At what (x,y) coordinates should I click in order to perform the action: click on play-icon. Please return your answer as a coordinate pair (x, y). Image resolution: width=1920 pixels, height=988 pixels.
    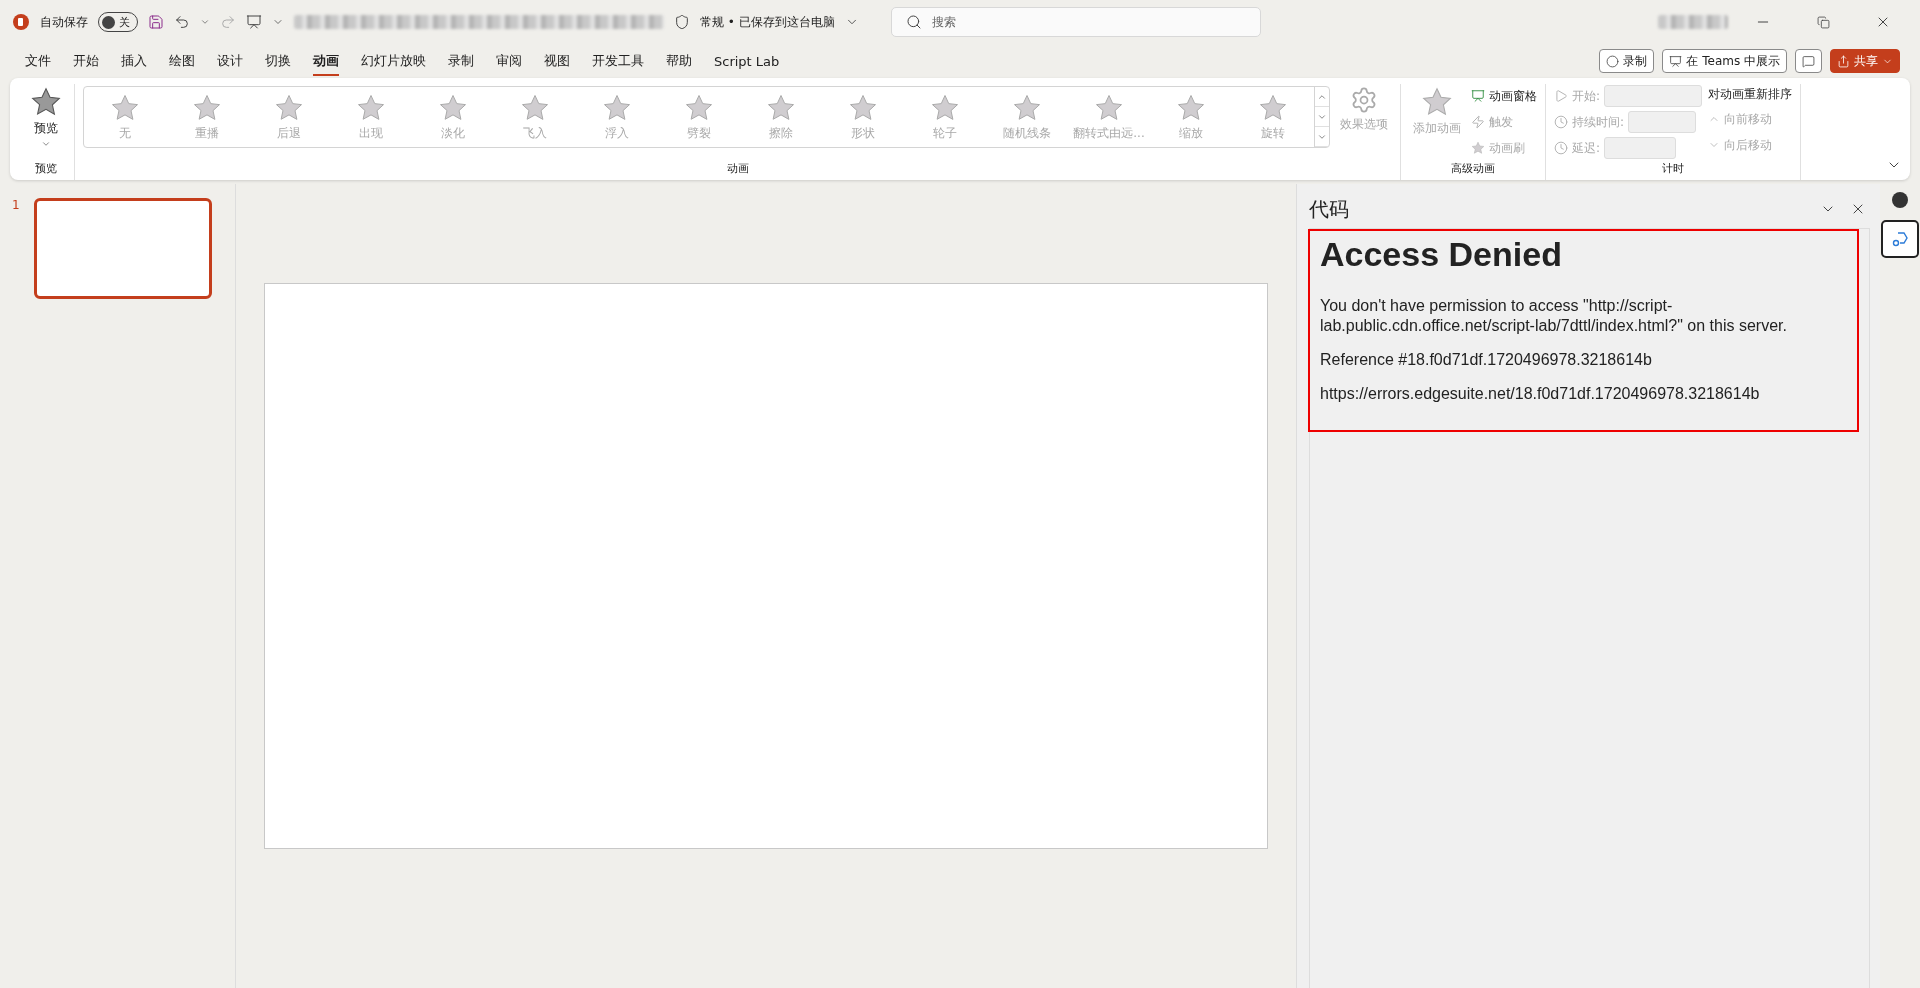
    Looking at the image, I should click on (1561, 96).